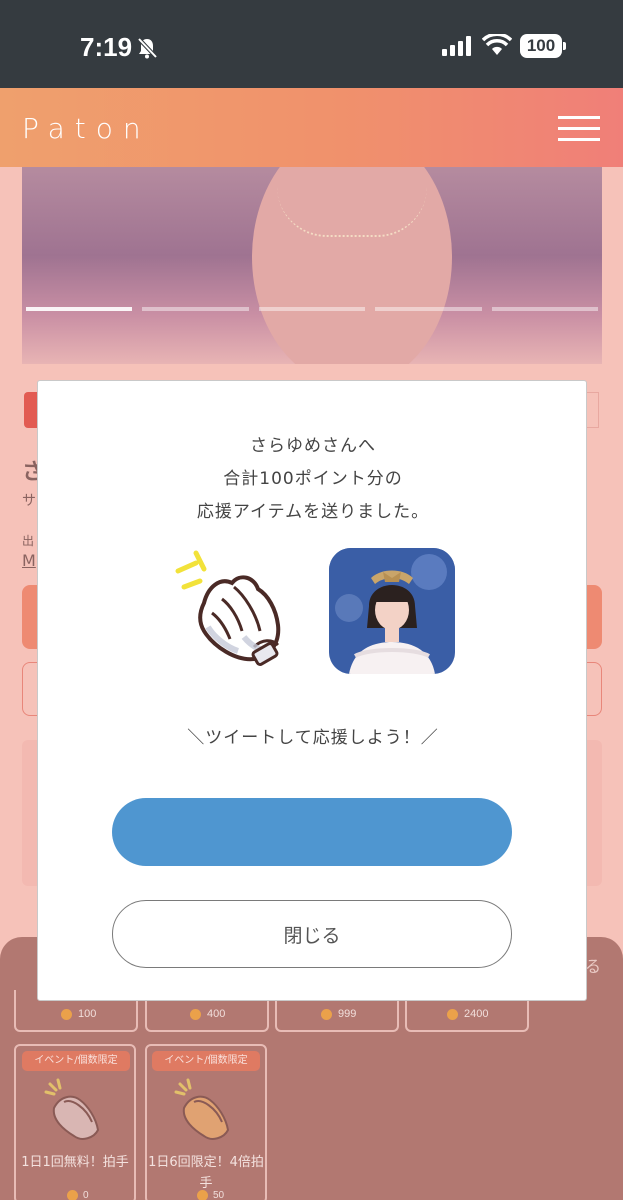  What do you see at coordinates (29, 501) in the screenshot?
I see `background-subtitle-fragment: サ` at bounding box center [29, 501].